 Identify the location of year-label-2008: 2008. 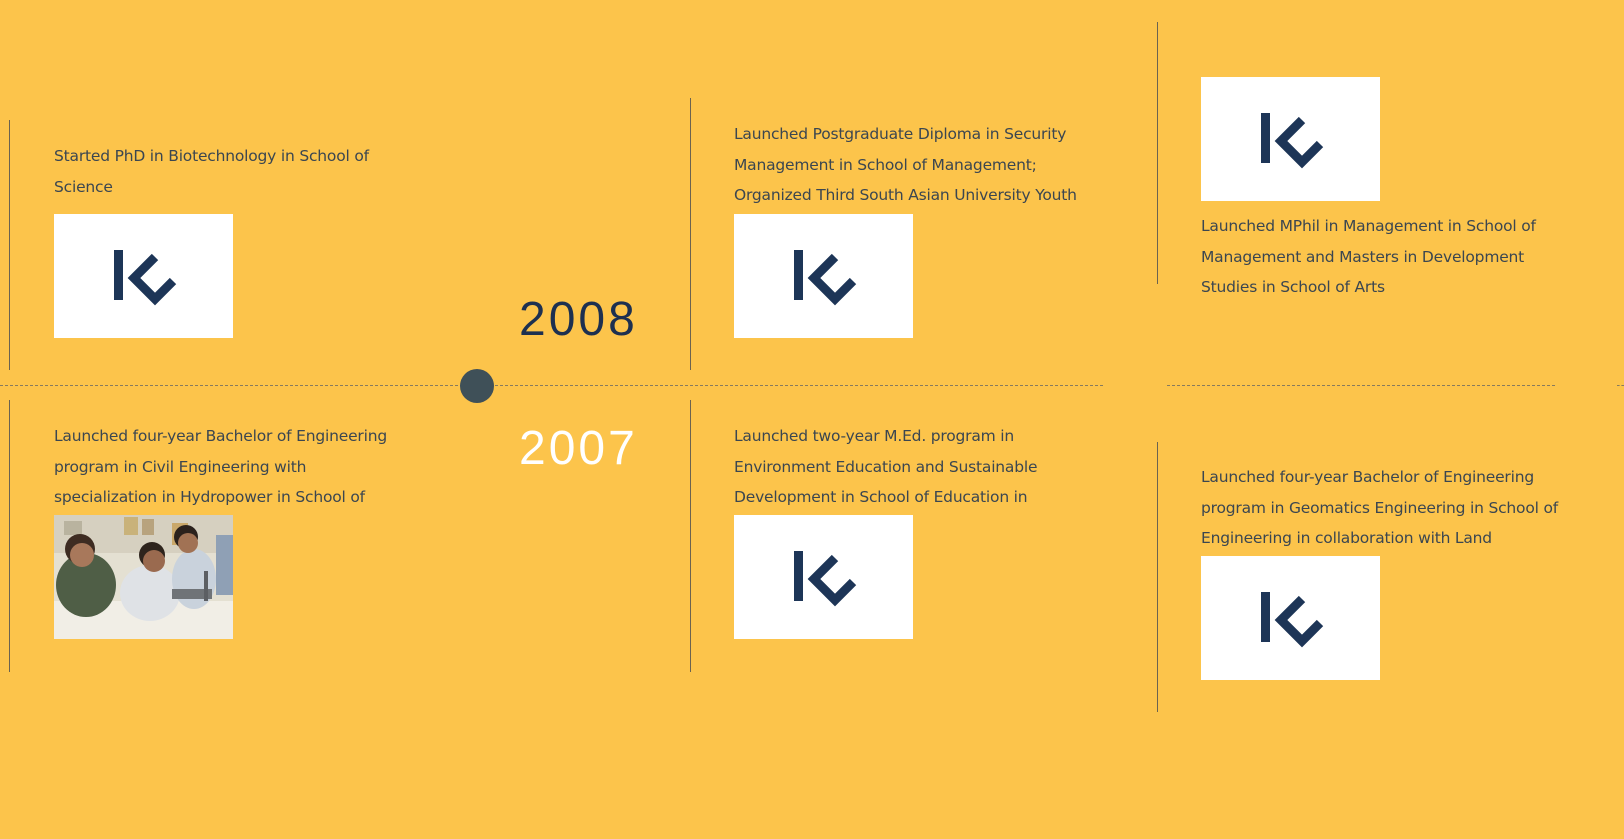
(578, 319).